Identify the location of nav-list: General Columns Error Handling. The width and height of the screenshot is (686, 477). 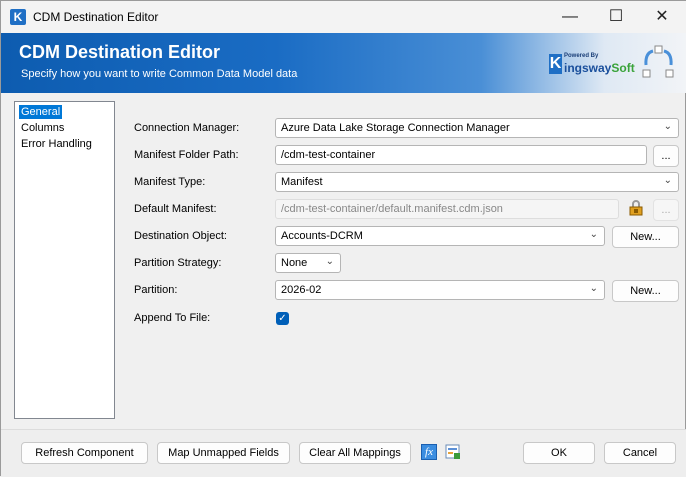
(64, 260).